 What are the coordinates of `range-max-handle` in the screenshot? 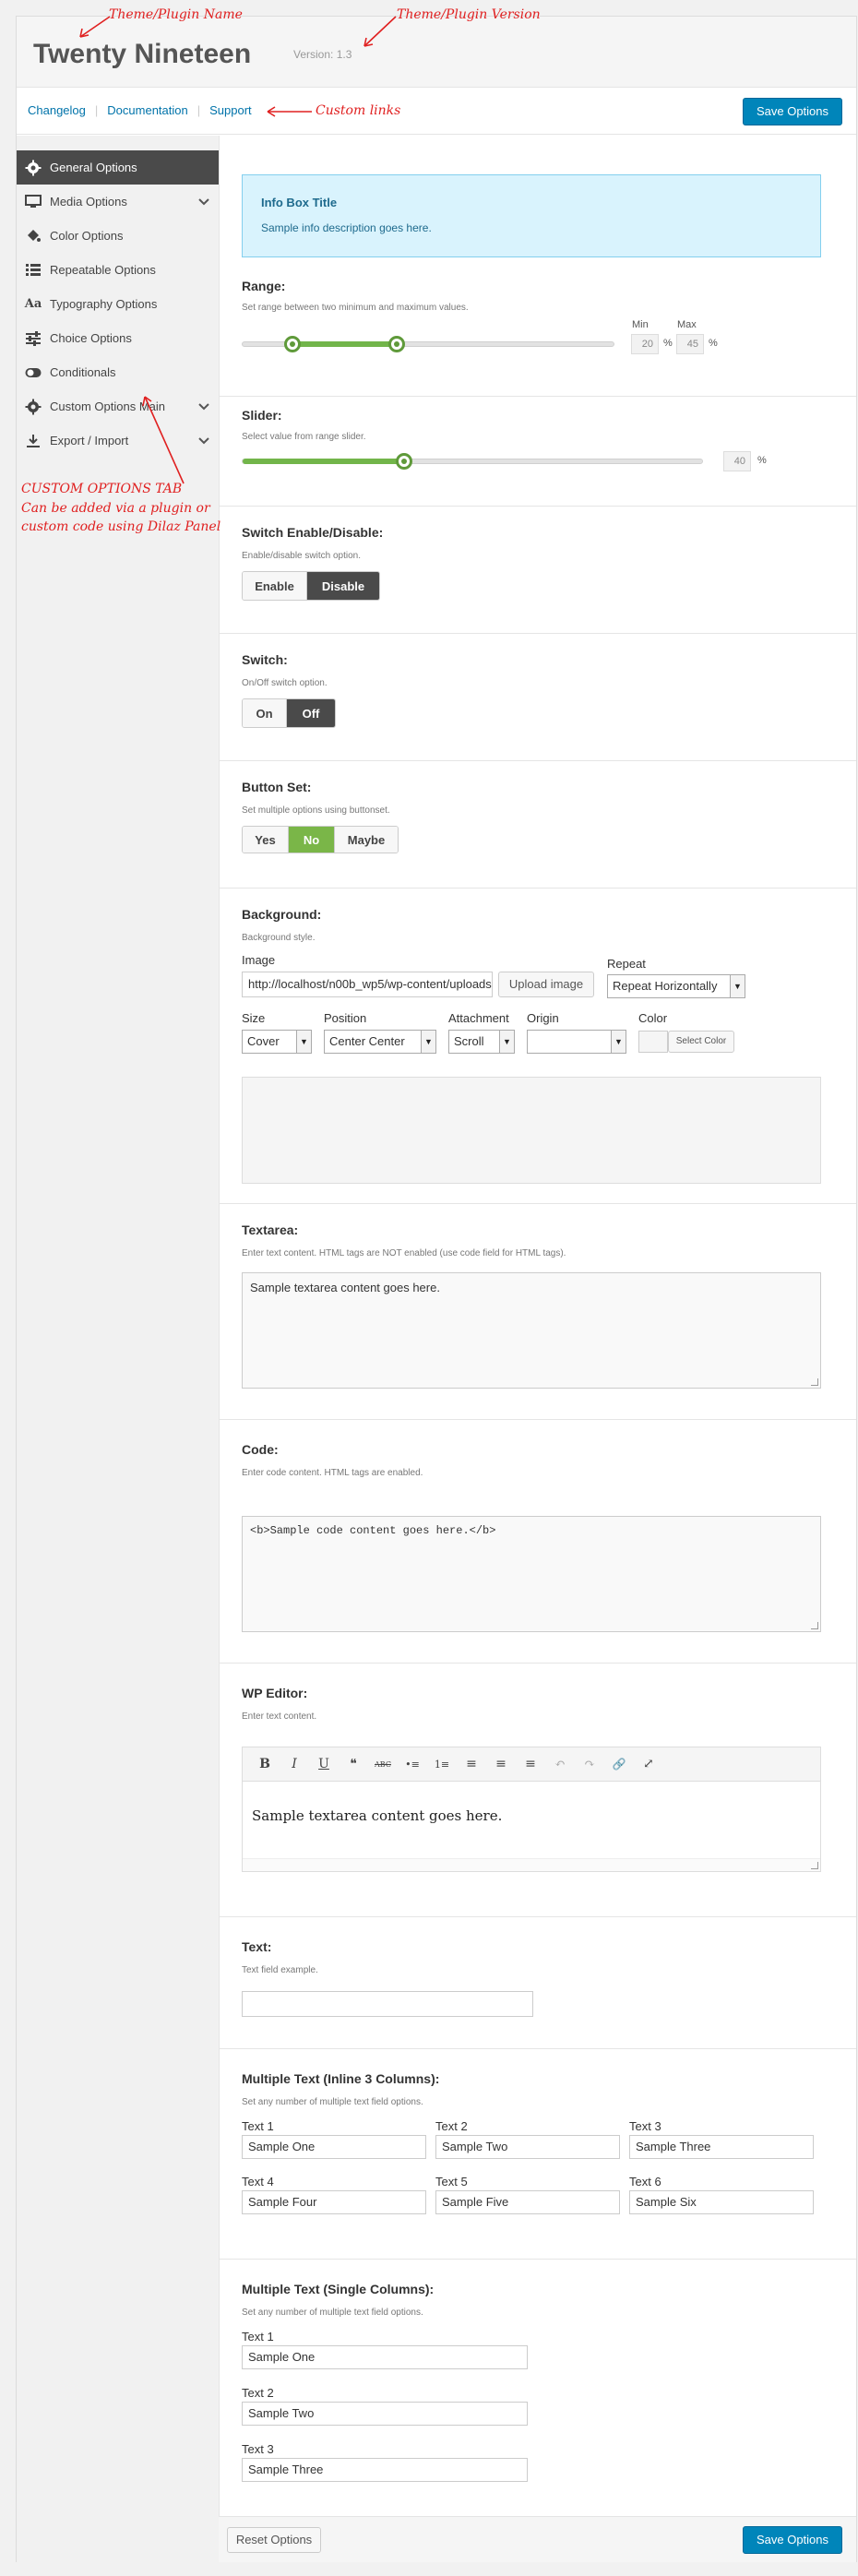 It's located at (397, 344).